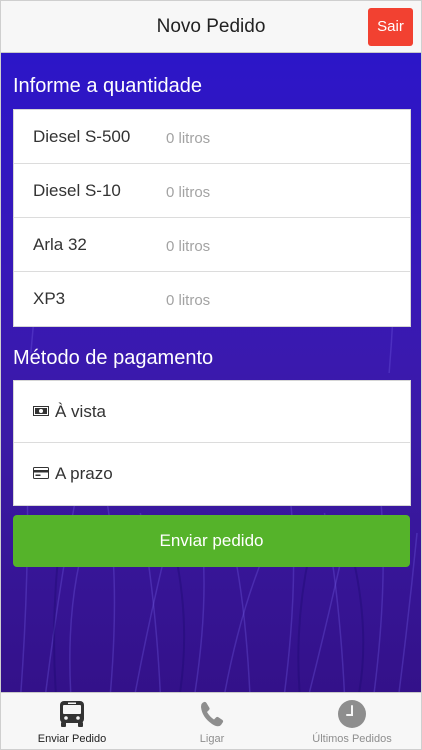  I want to click on payment-section-title: Método de pagamento, so click(113, 358).